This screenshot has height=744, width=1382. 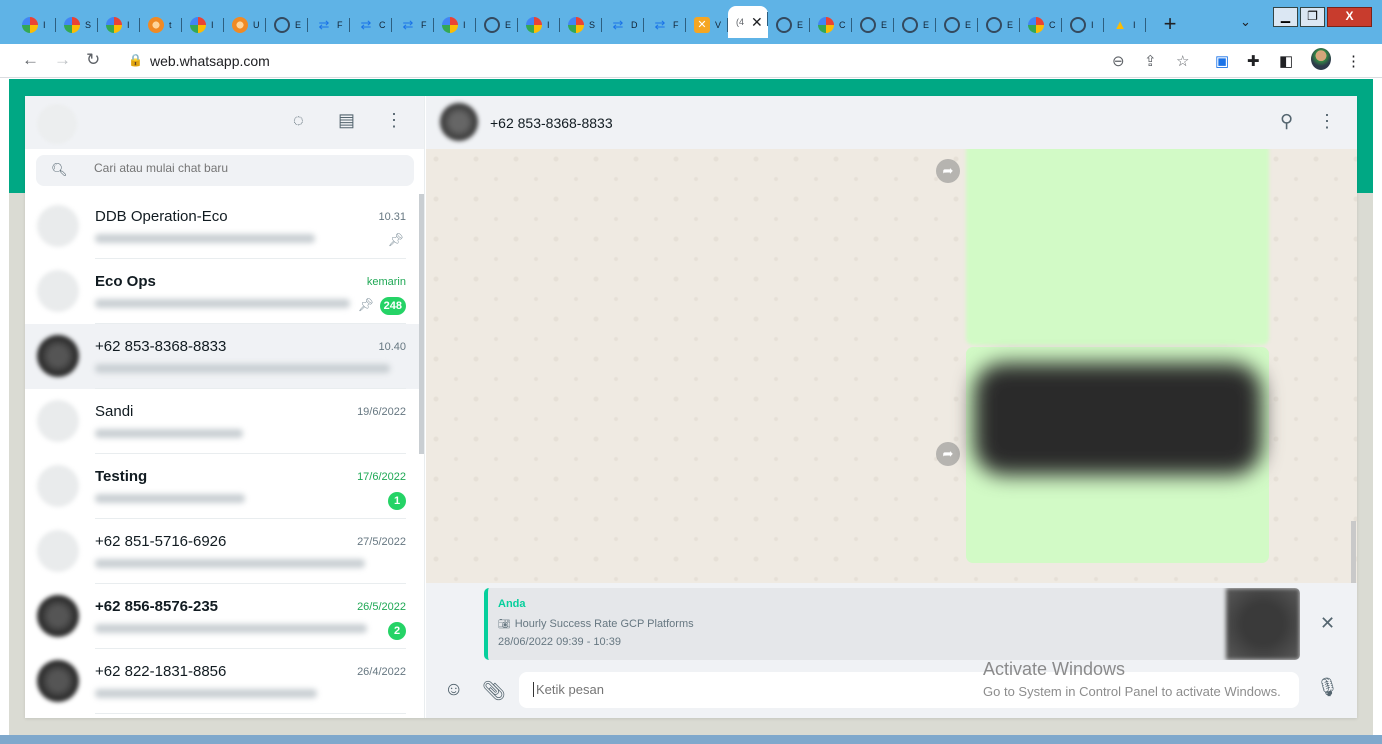 What do you see at coordinates (250, 551) in the screenshot?
I see `chat-row-body: +62 851-5716-6926 27/5/2022` at bounding box center [250, 551].